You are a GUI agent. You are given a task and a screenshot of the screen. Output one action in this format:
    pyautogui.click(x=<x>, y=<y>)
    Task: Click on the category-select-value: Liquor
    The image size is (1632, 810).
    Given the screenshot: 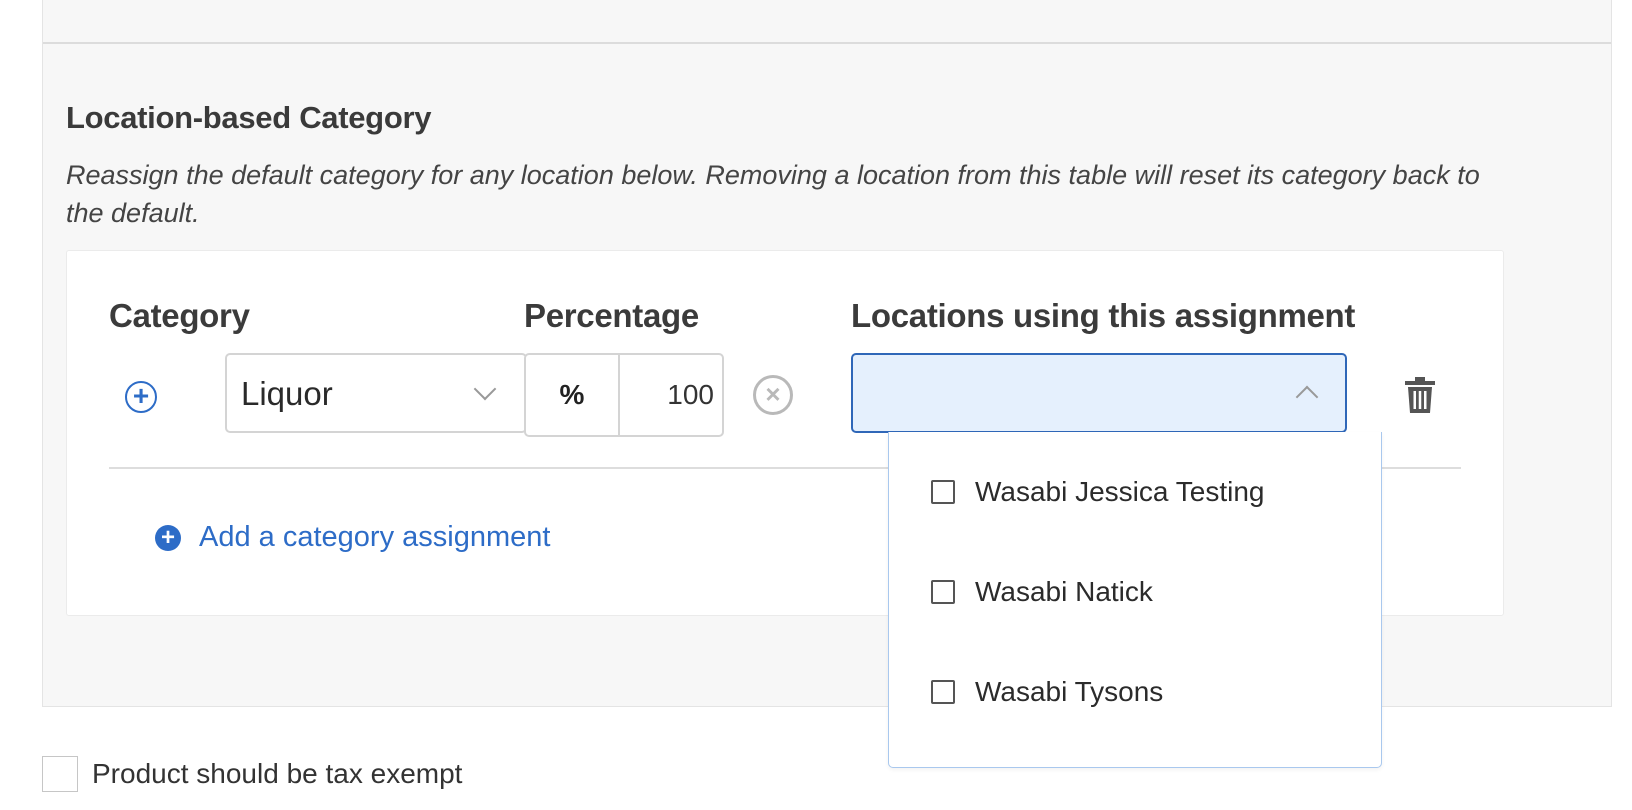 What is the action you would take?
    pyautogui.click(x=287, y=393)
    